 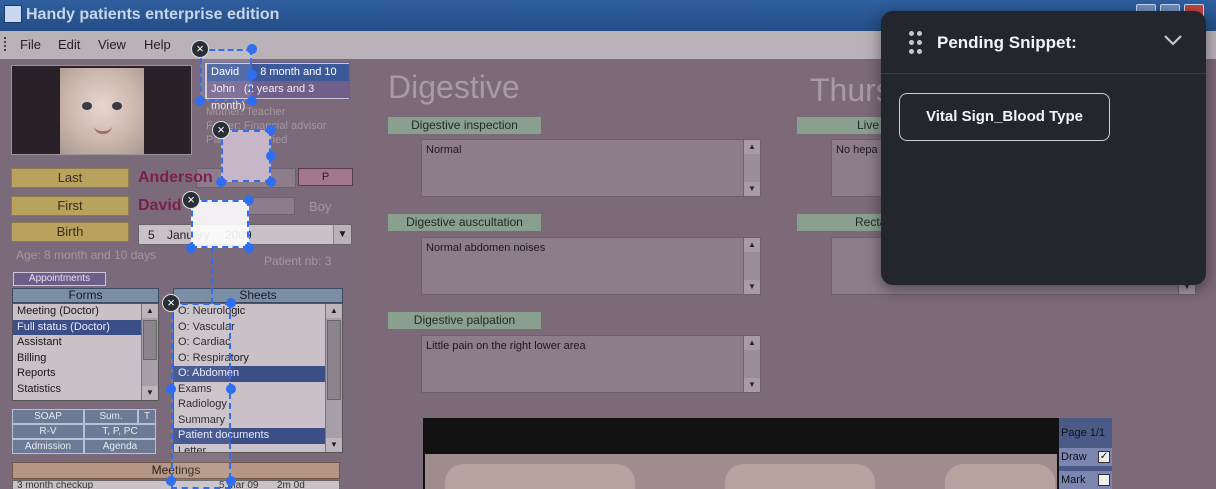 What do you see at coordinates (201, 396) in the screenshot?
I see `selection-box-sheets` at bounding box center [201, 396].